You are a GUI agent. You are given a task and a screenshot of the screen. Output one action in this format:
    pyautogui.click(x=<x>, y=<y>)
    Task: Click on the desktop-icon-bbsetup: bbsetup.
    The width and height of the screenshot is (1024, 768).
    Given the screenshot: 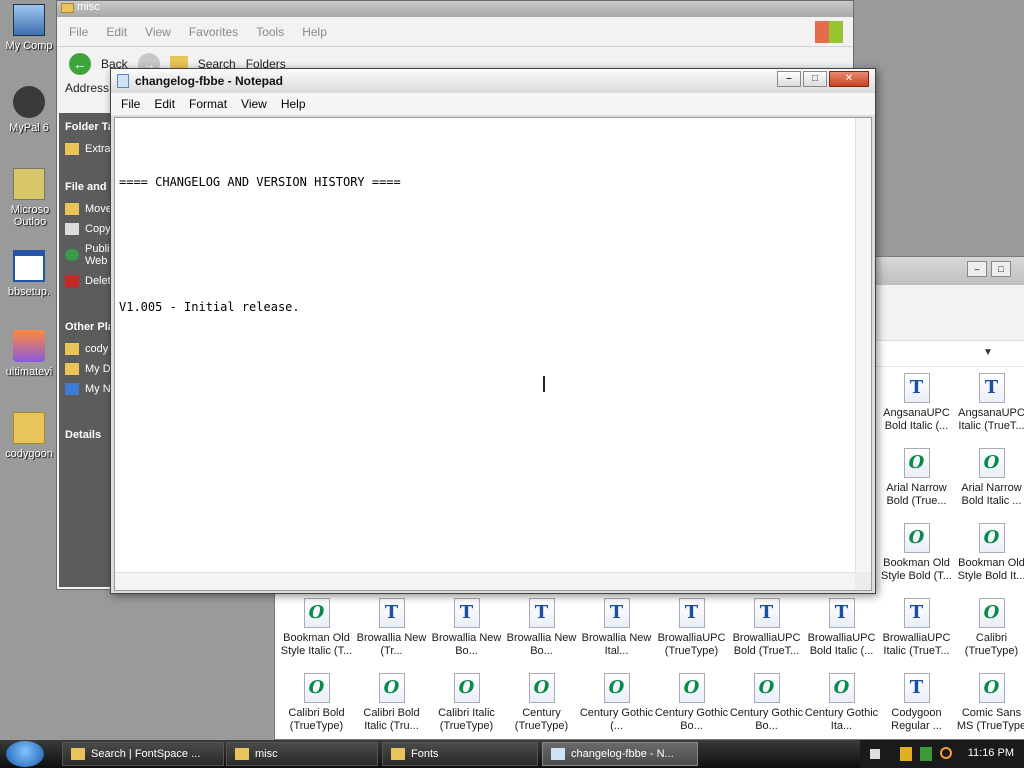 What is the action you would take?
    pyautogui.click(x=29, y=274)
    